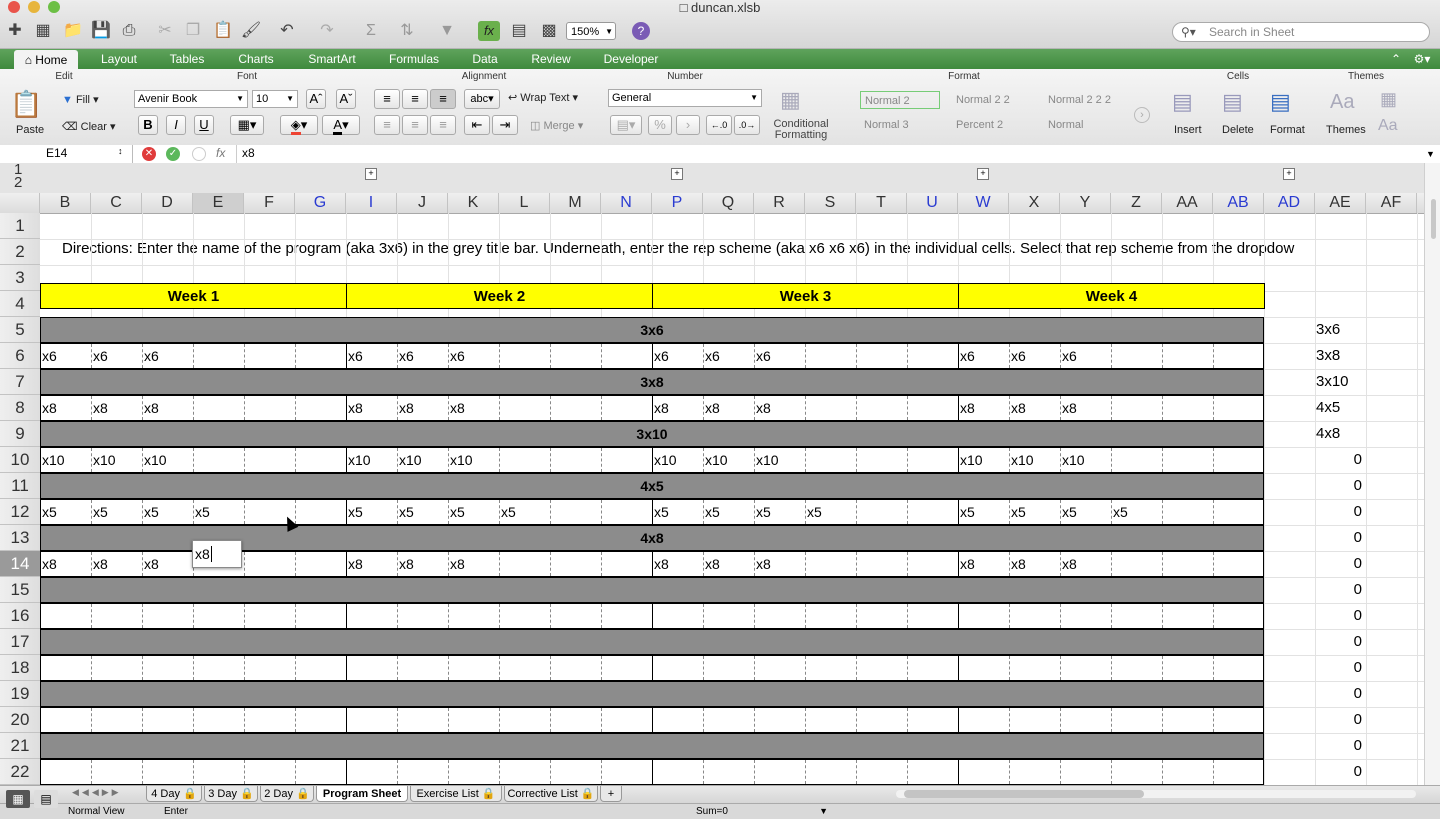 The image size is (1440, 819). What do you see at coordinates (886, 125) in the screenshot?
I see `style-normal-3: Normal 3` at bounding box center [886, 125].